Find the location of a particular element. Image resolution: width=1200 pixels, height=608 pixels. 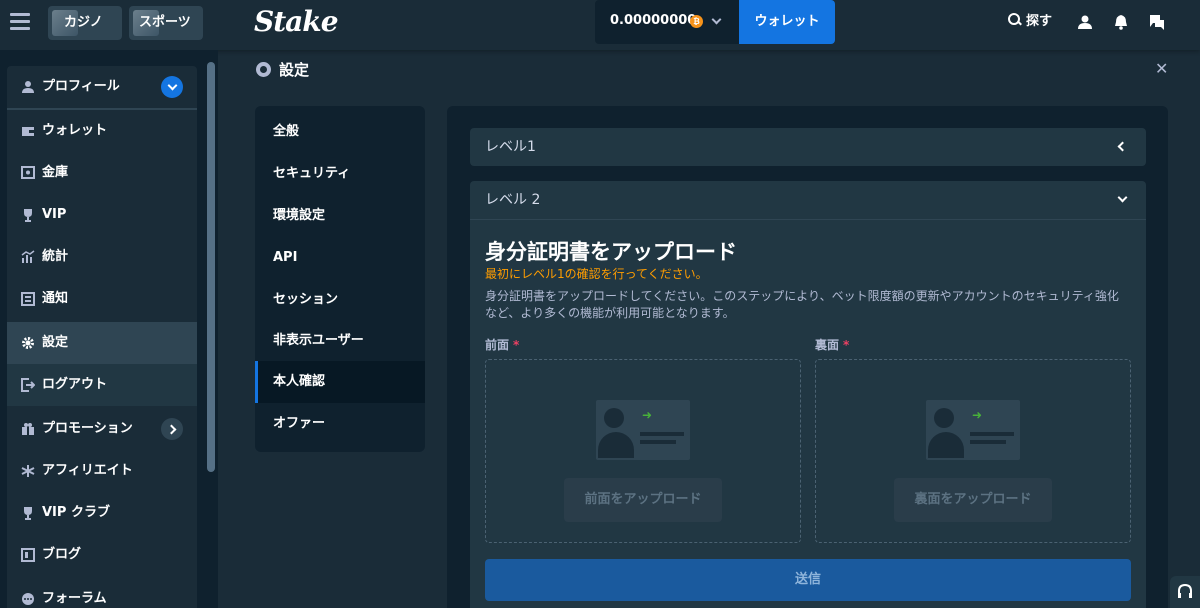

bell-icon is located at coordinates (1121, 22).